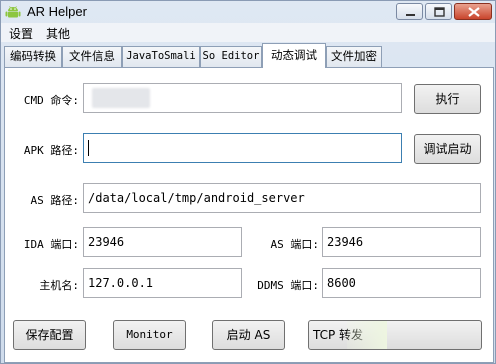 The height and width of the screenshot is (364, 496). I want to click on window-title: AR Helper, so click(57, 11).